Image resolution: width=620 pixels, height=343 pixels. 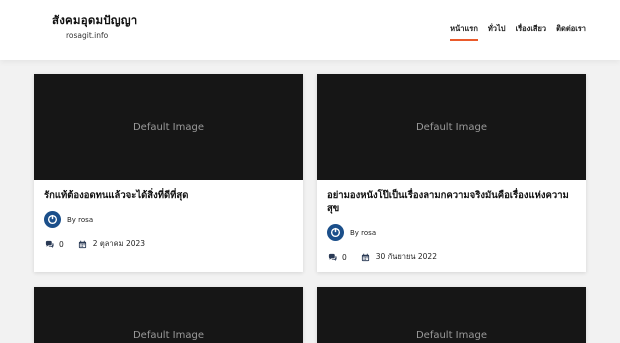 I want to click on nav-item-home: หน้าแรก, so click(x=464, y=32).